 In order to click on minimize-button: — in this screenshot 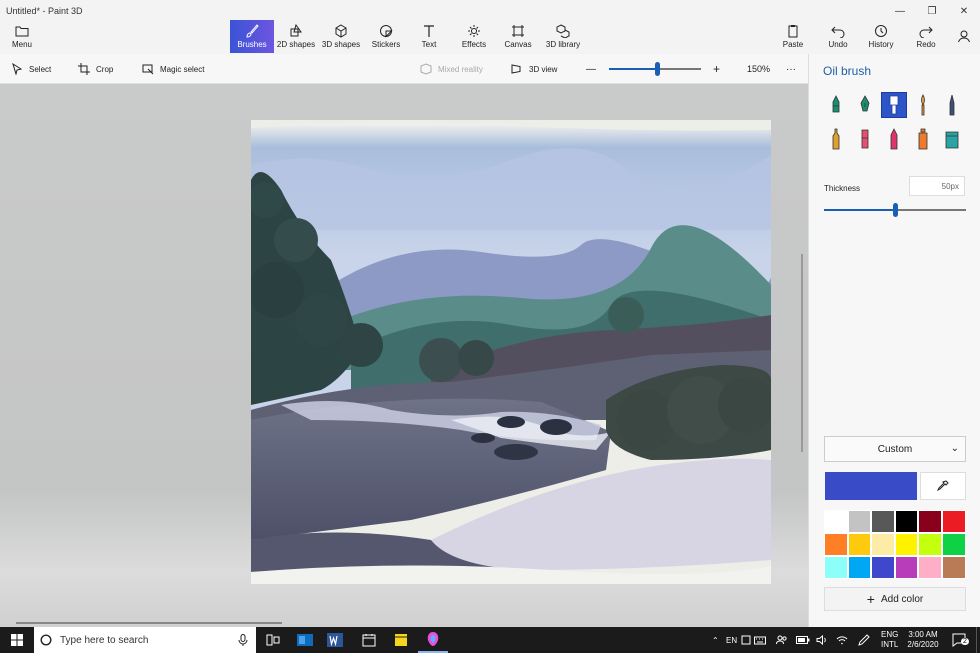, I will do `click(900, 11)`.